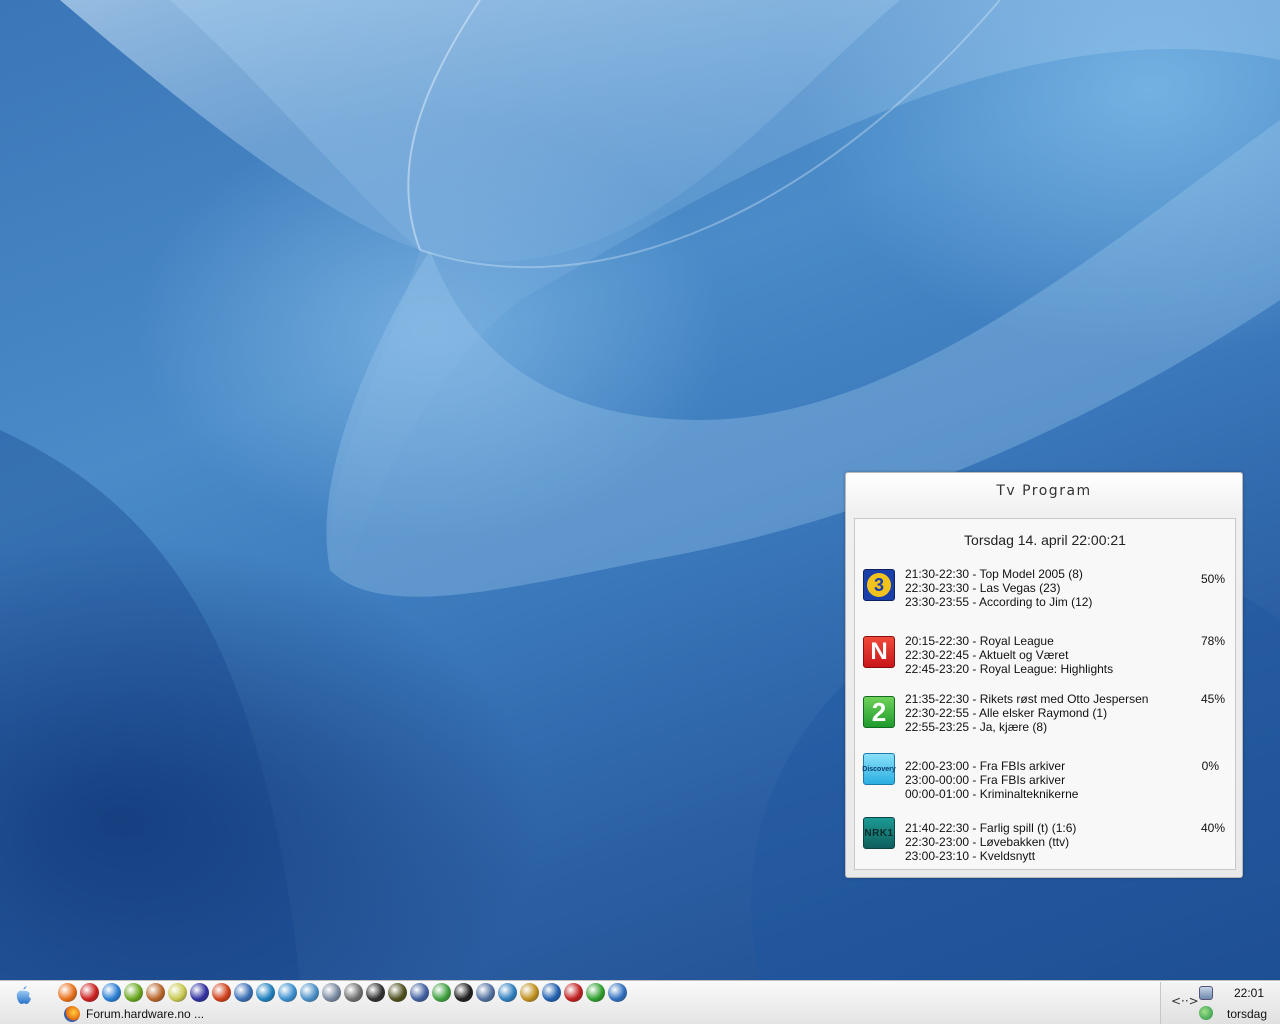  I want to click on tray-network-icon, so click(1206, 1013).